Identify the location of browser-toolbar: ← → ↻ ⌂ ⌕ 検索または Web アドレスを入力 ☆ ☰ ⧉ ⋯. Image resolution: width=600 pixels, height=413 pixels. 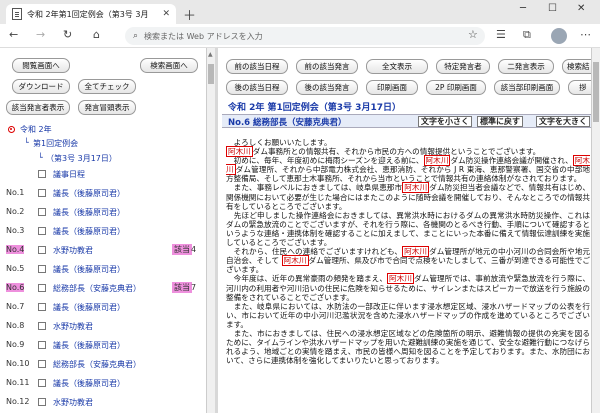
(300, 36).